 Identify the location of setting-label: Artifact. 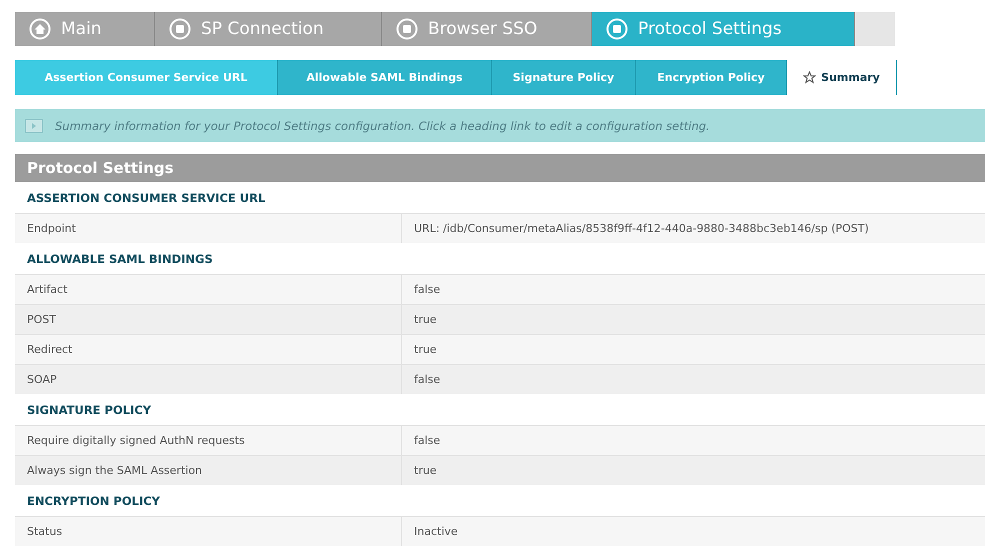
(47, 290).